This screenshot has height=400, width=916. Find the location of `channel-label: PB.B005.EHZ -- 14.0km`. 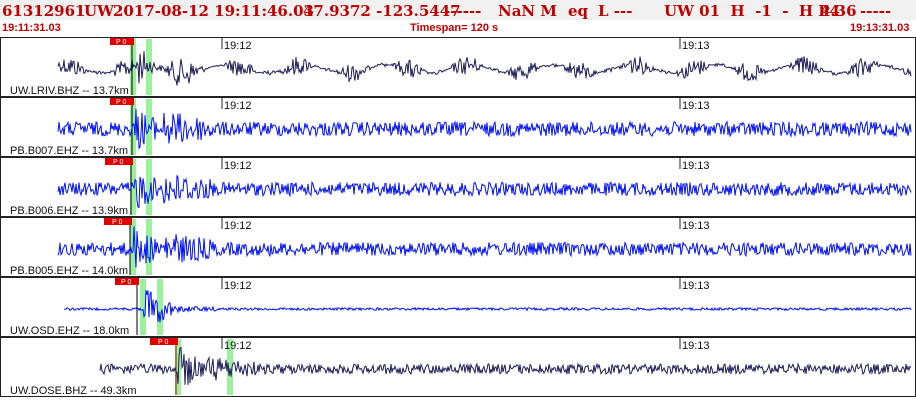

channel-label: PB.B005.EHZ -- 14.0km is located at coordinates (69, 271).